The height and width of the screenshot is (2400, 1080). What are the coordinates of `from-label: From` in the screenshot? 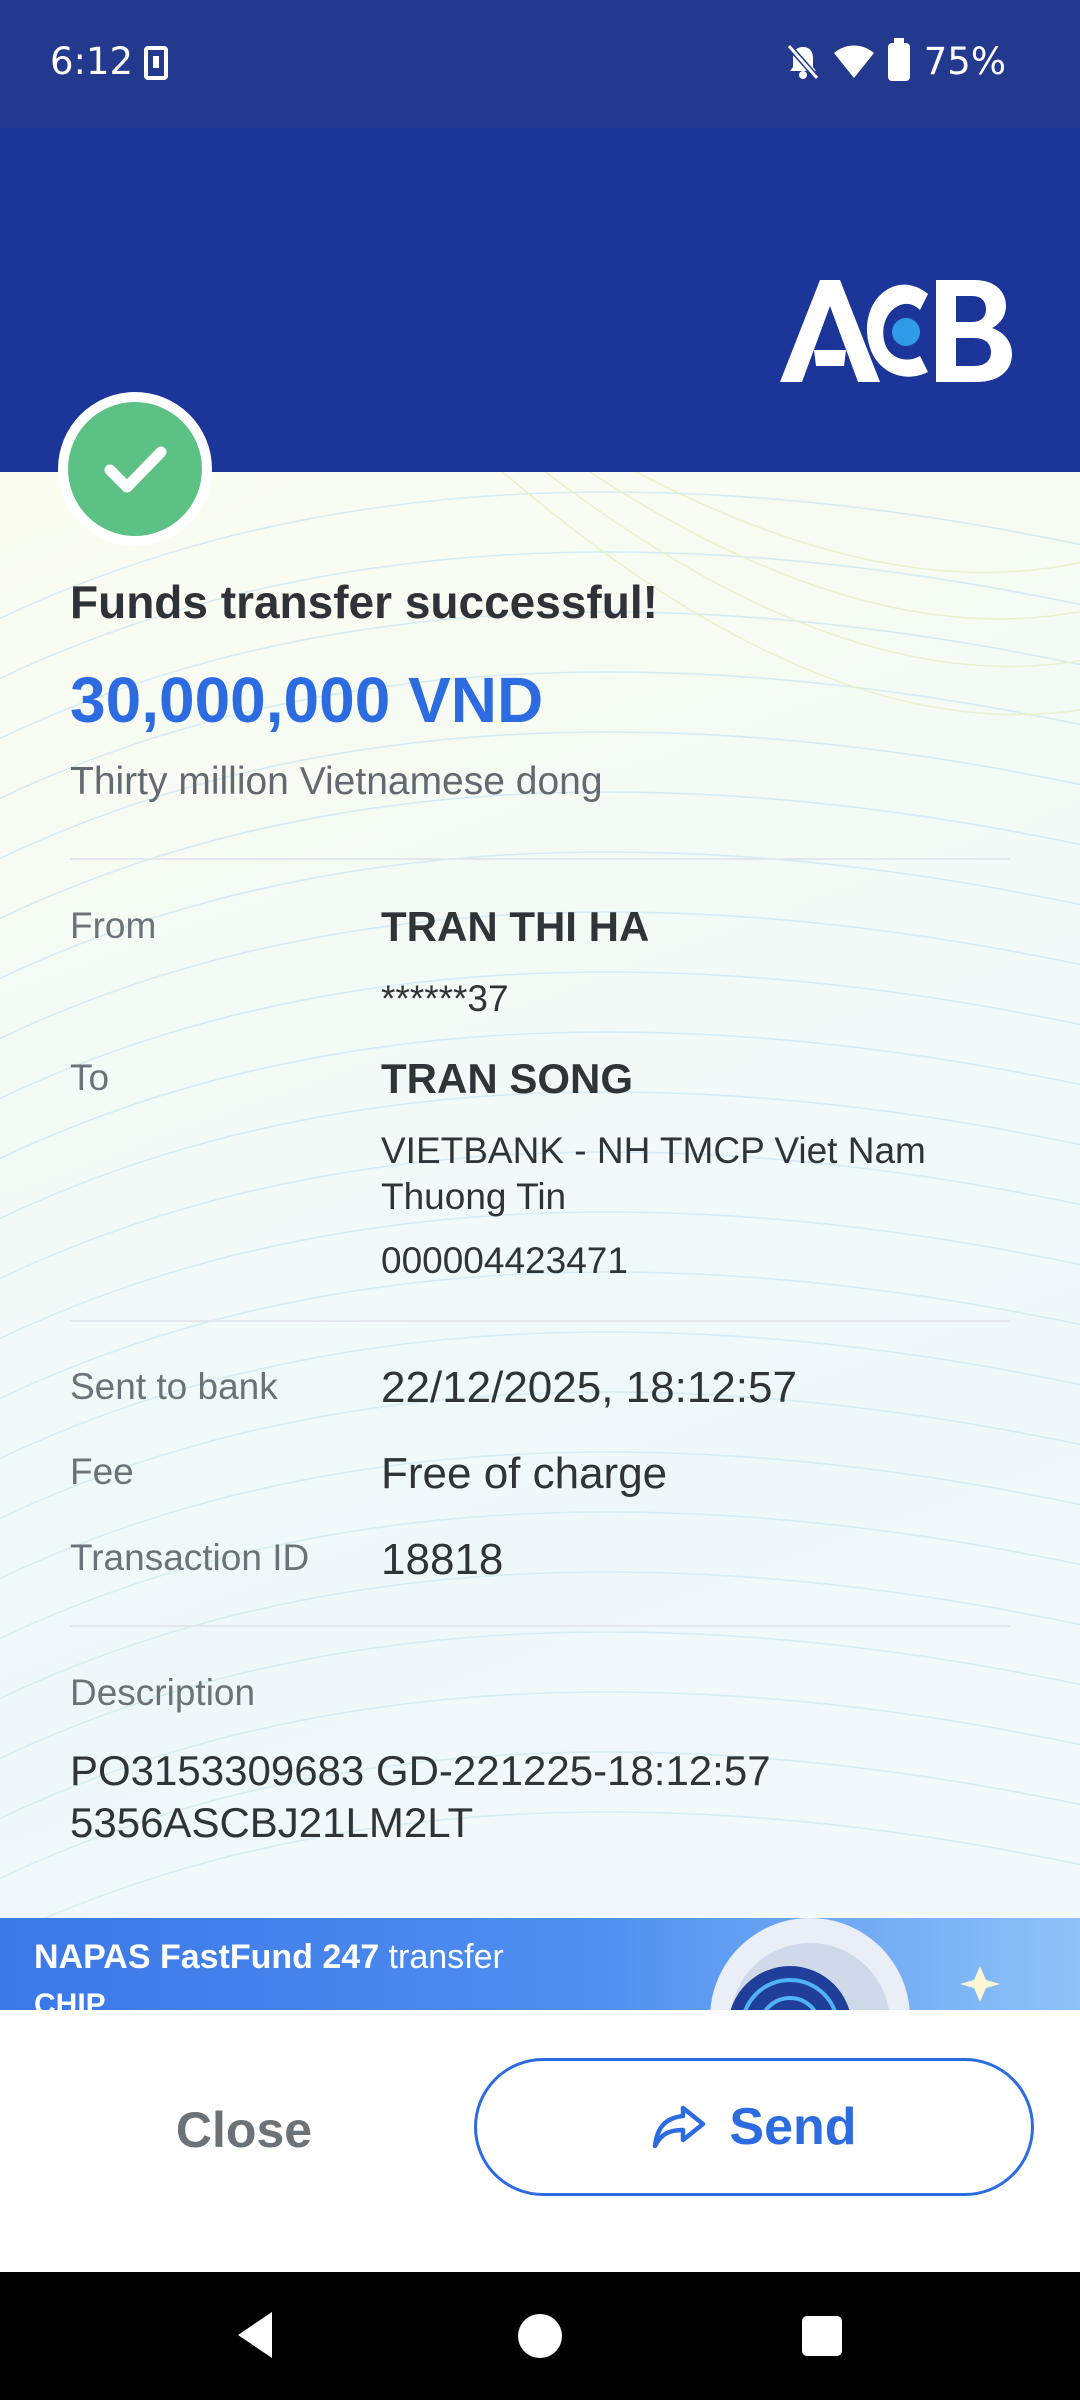 It's located at (113, 925).